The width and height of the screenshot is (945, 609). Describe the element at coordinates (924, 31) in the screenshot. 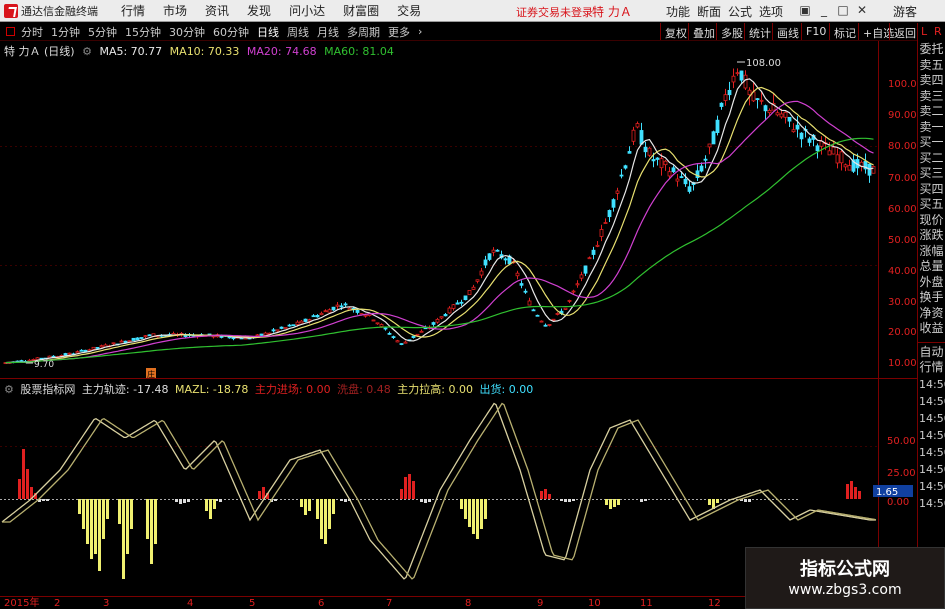

I see `sidebar-l-tab: L` at that location.